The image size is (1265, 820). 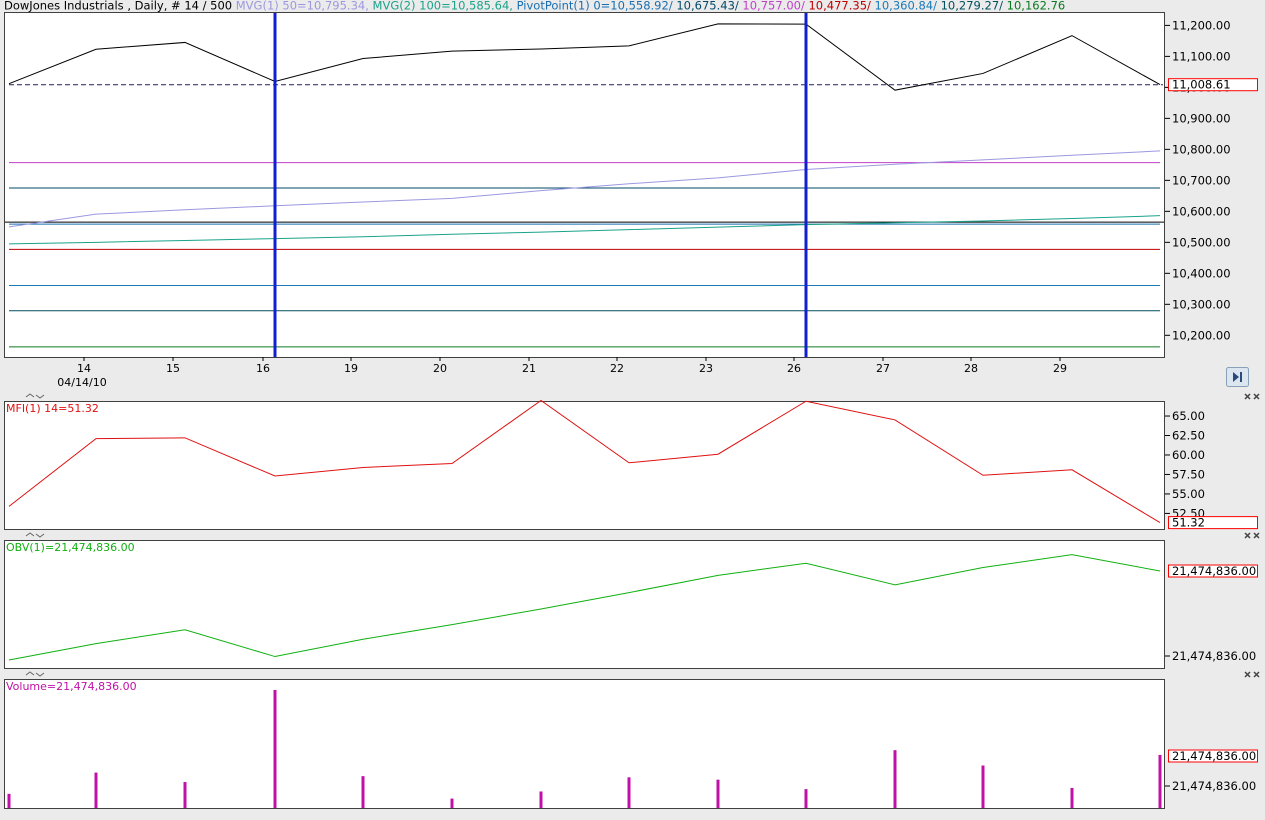 What do you see at coordinates (772, 6) in the screenshot?
I see `header-segment: 10,757.00/` at bounding box center [772, 6].